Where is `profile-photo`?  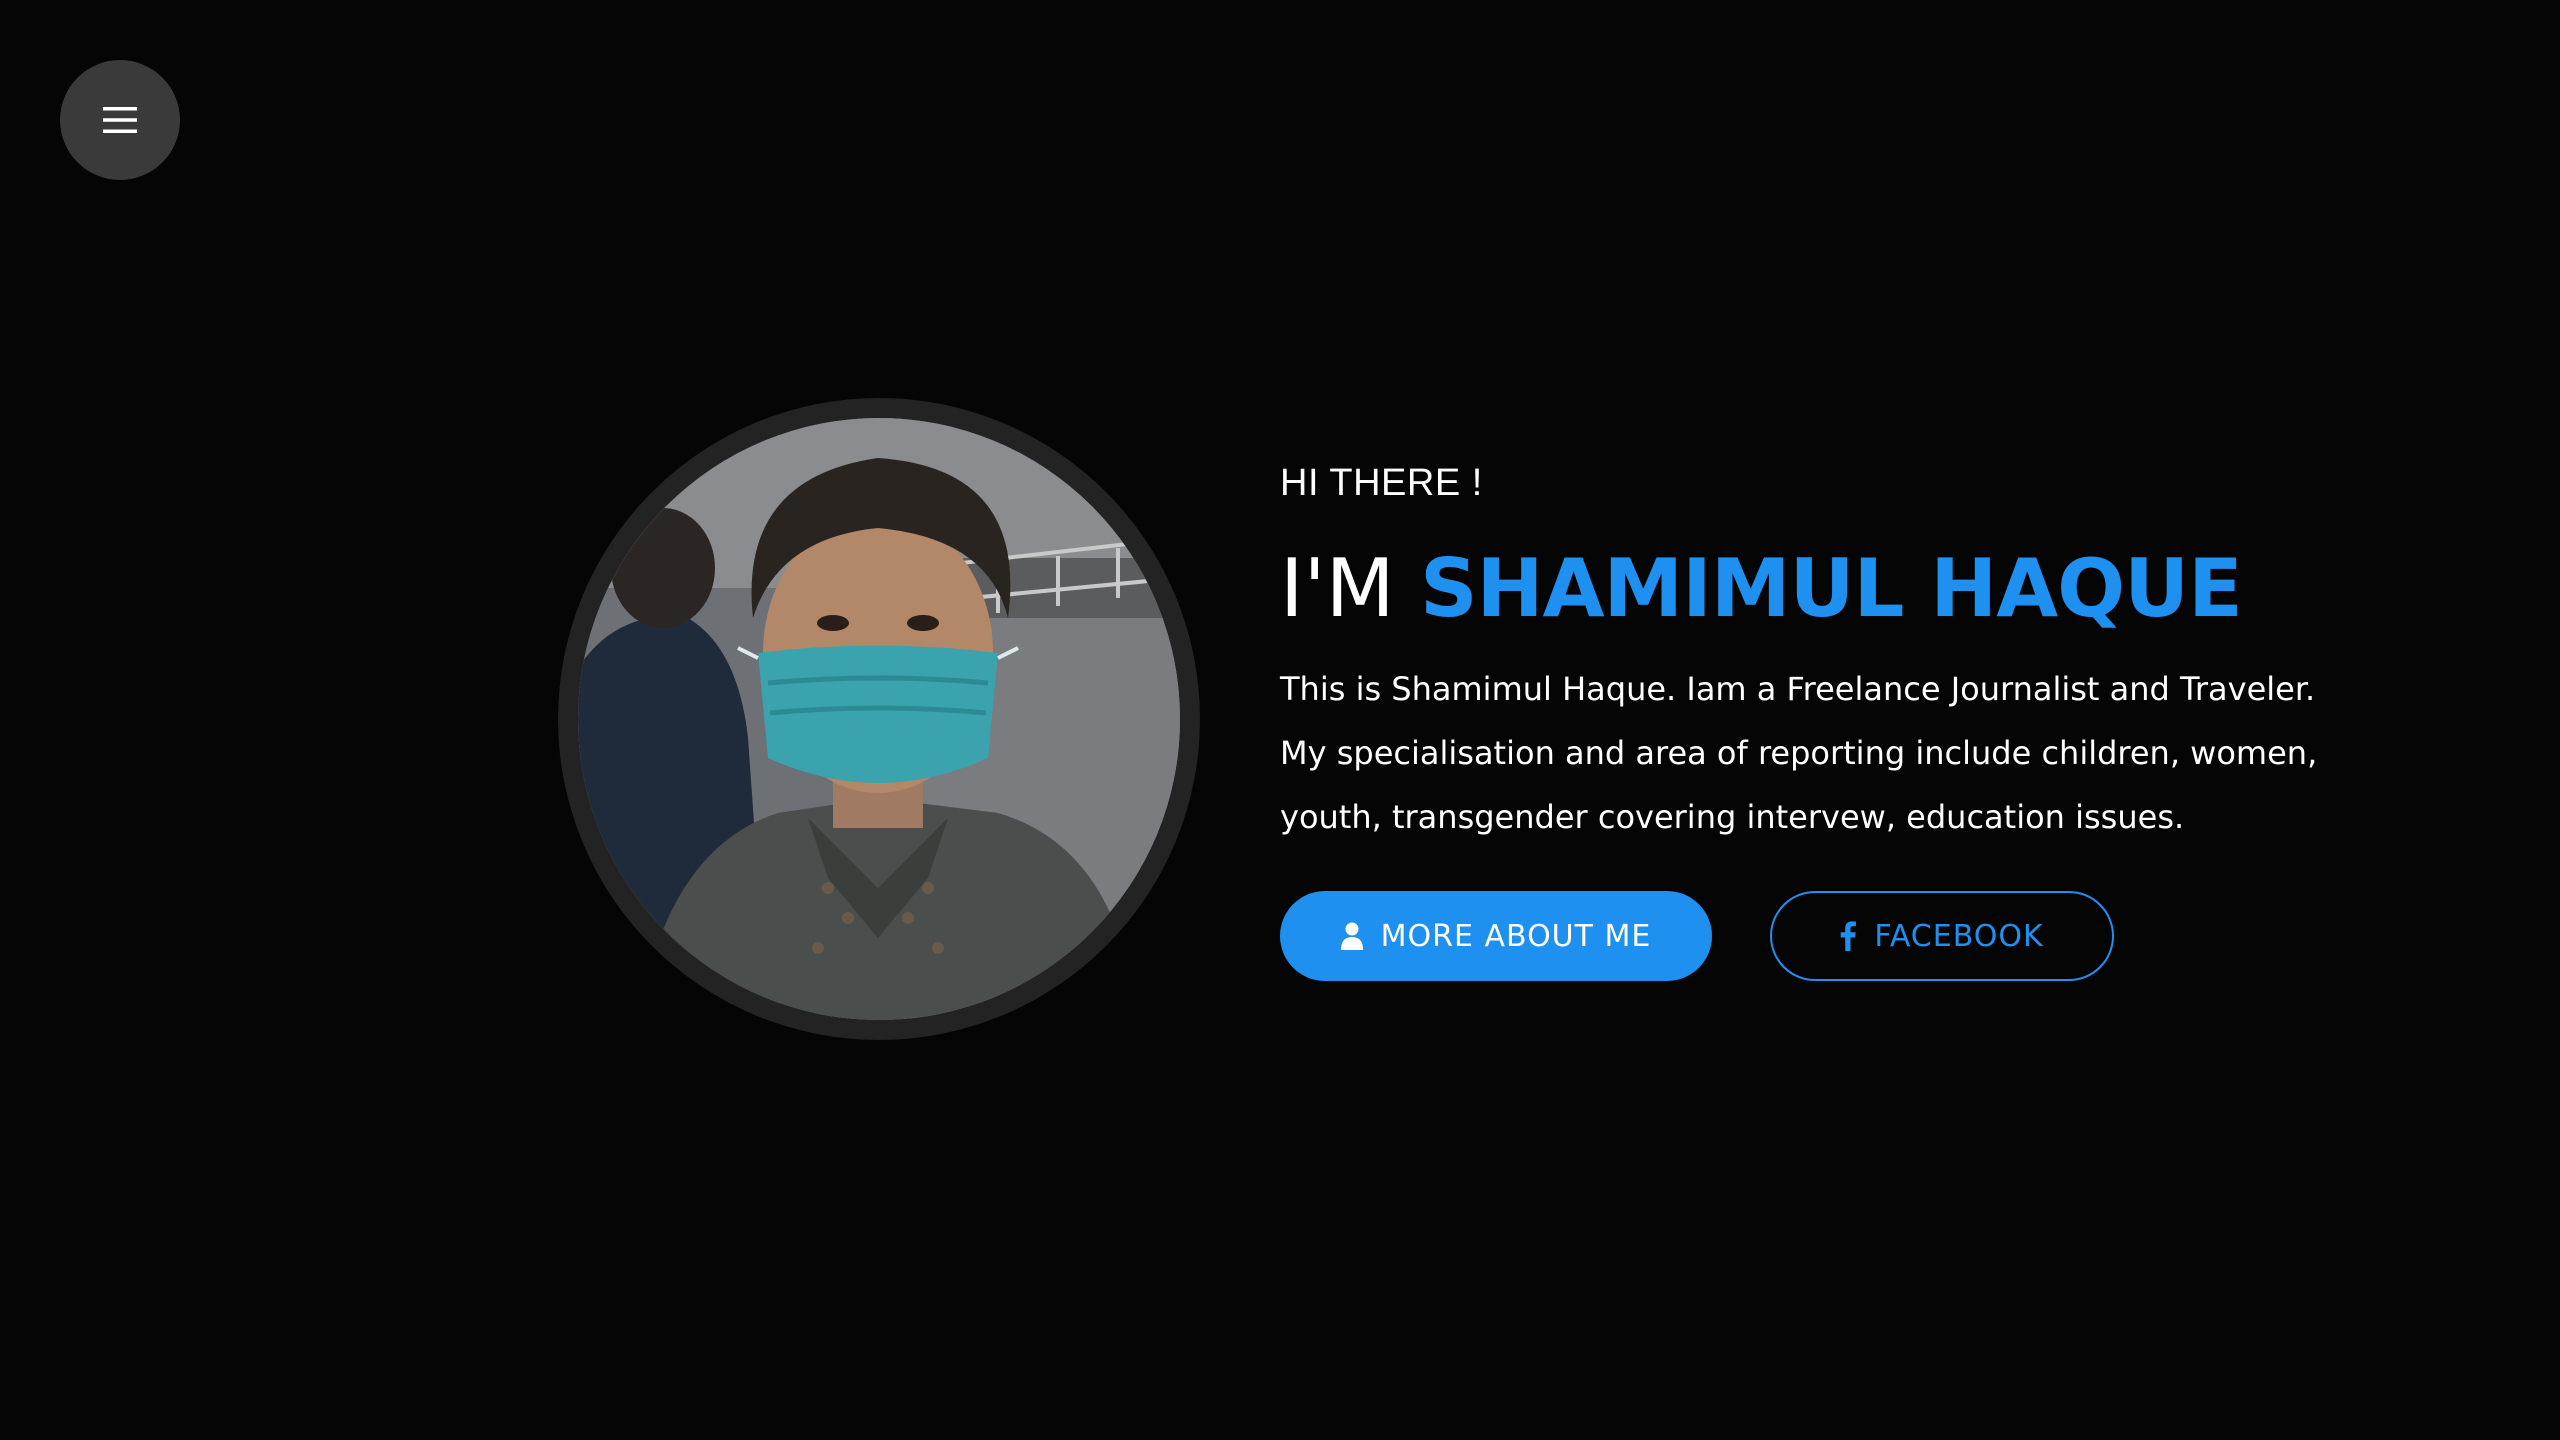
profile-photo is located at coordinates (879, 719).